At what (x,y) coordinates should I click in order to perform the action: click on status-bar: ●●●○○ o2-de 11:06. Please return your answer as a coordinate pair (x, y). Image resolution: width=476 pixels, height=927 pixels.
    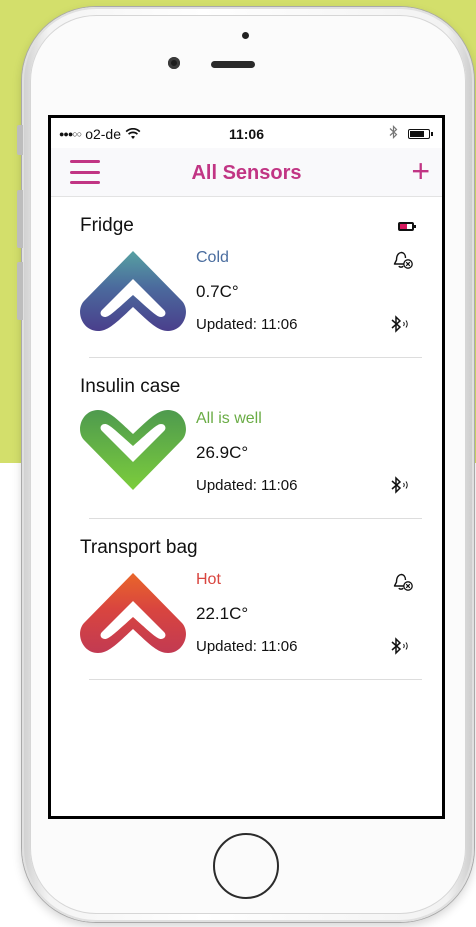
    Looking at the image, I should click on (246, 133).